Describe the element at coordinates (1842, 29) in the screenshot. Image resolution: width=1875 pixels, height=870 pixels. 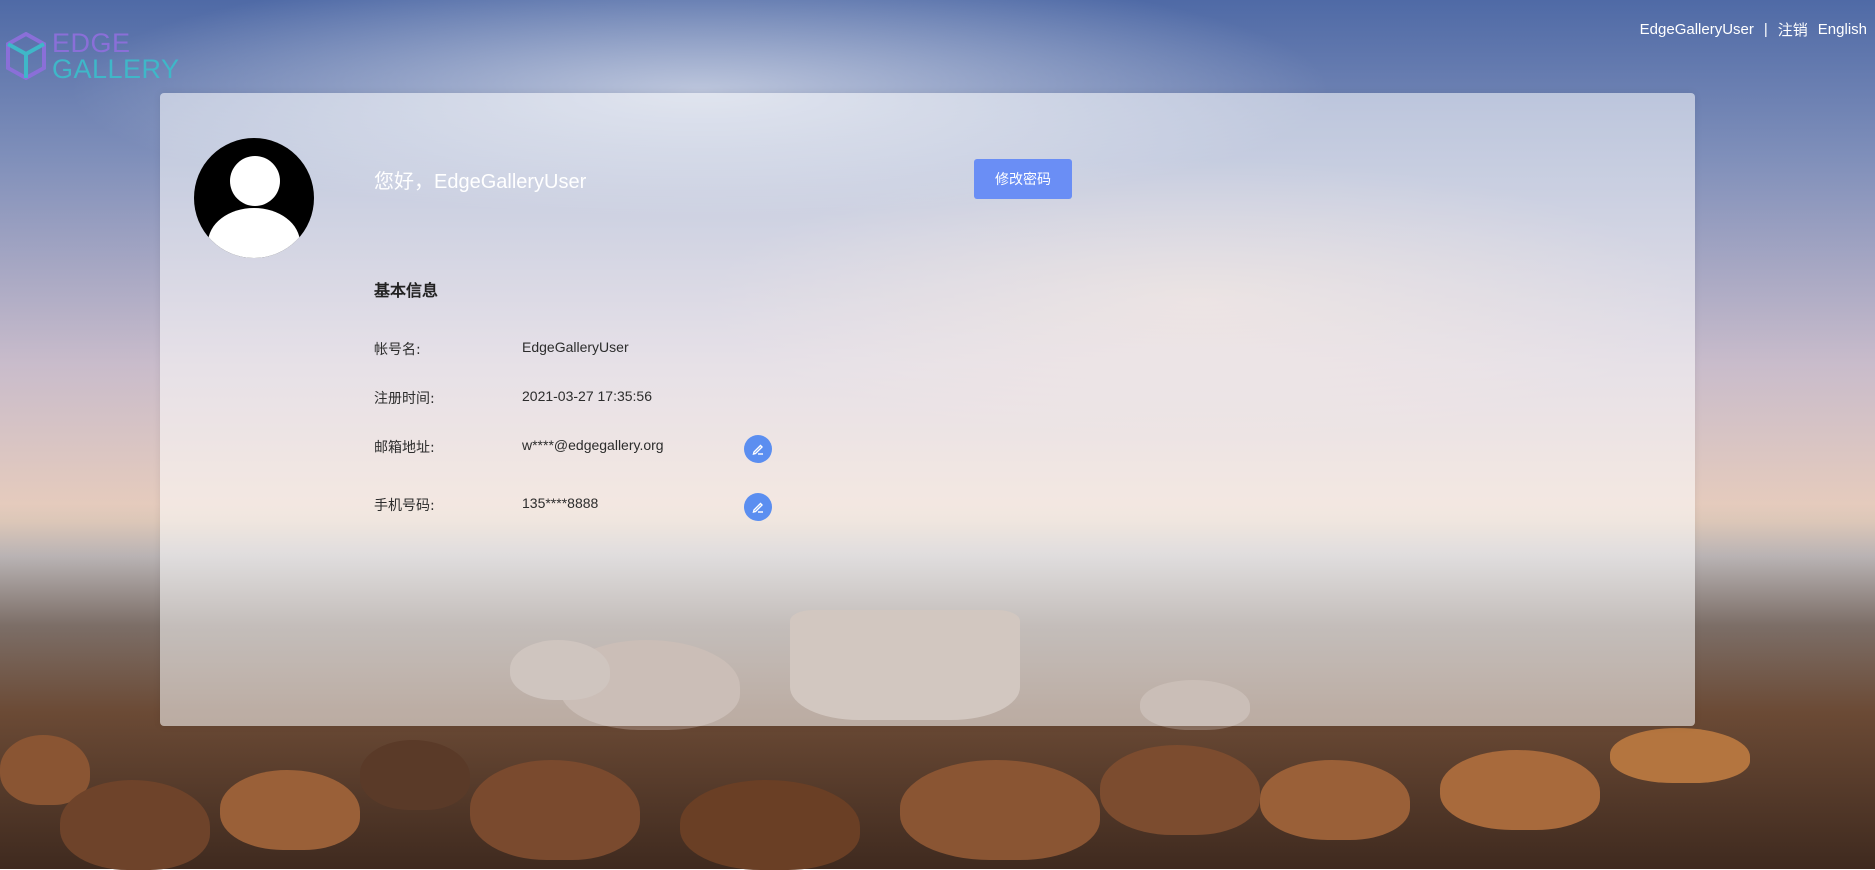
I see `language-switch: English` at that location.